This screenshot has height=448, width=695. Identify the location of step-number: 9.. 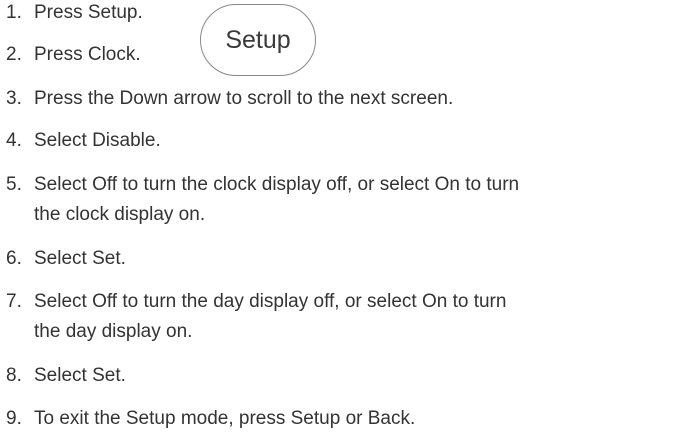
(14, 418).